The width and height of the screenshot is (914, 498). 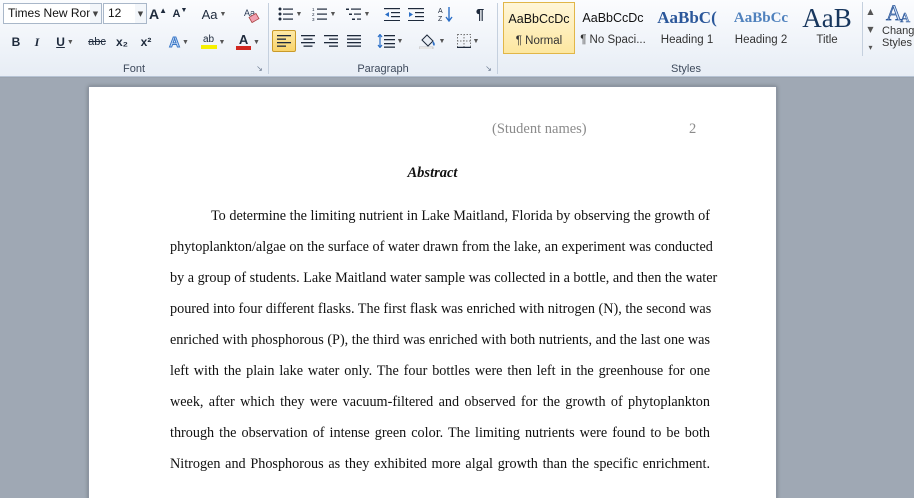 I want to click on line-spacing-button: ▼, so click(x=390, y=41).